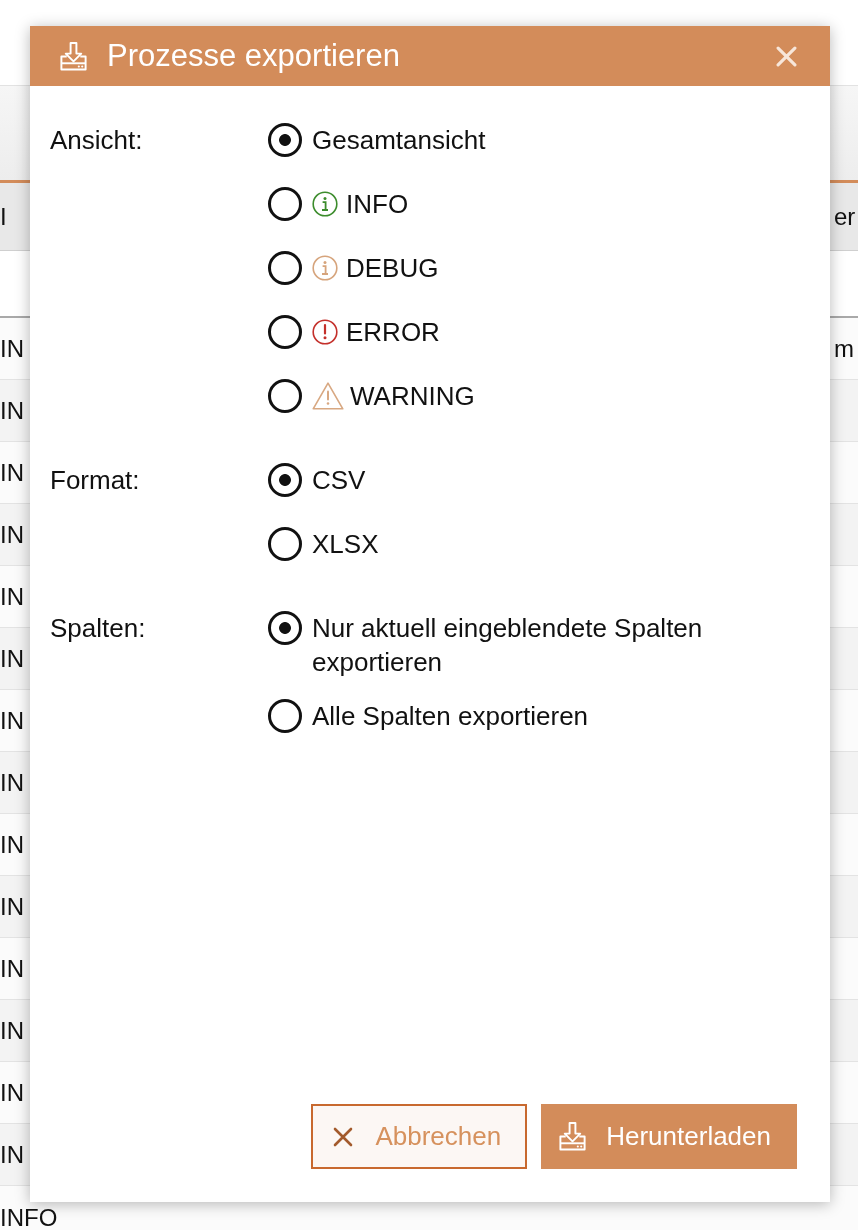 This screenshot has width=858, height=1230. What do you see at coordinates (377, 204) in the screenshot?
I see `radio-label: INFO` at bounding box center [377, 204].